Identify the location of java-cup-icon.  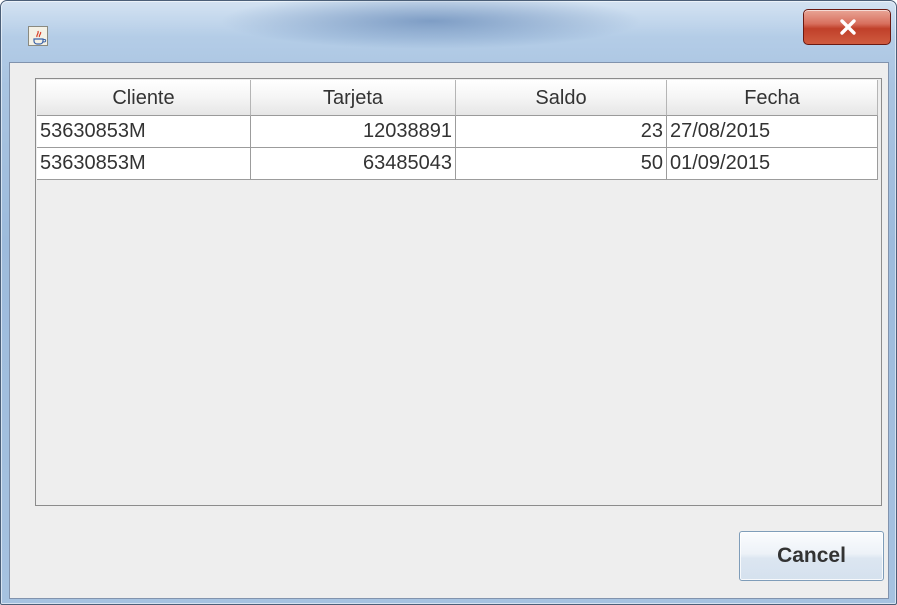
(38, 36).